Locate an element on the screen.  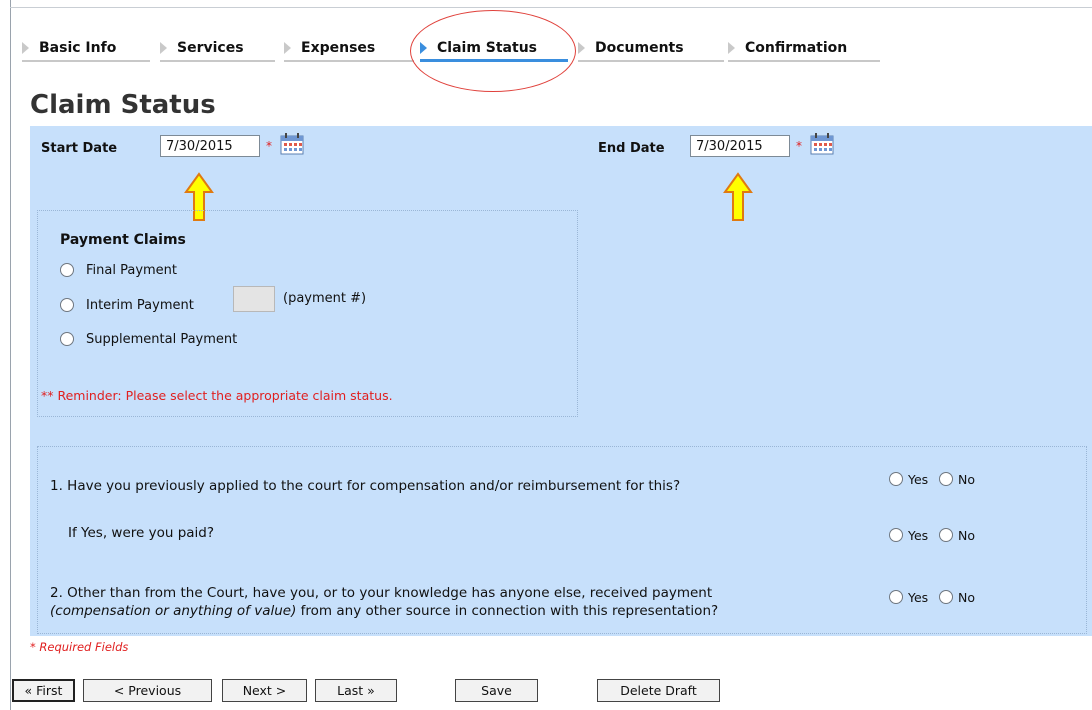
tab-services: Services is located at coordinates (217, 49).